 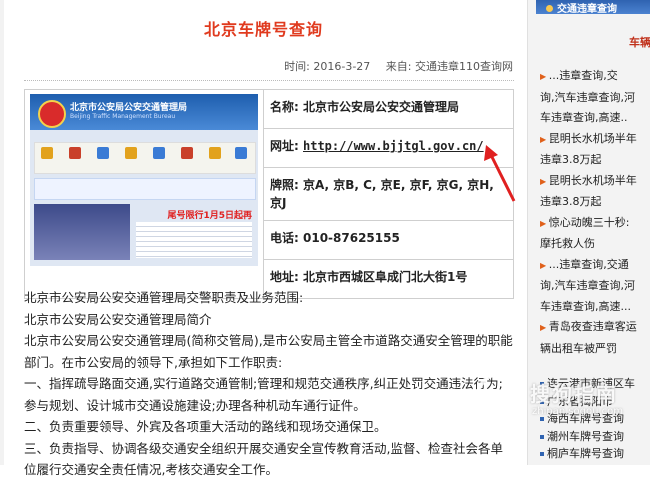 I want to click on screenshot-photo, so click(x=82, y=232).